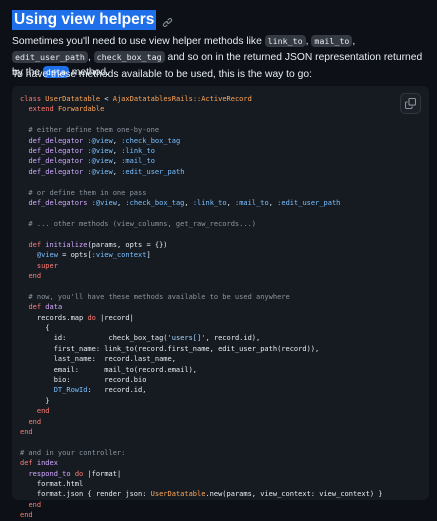  Describe the element at coordinates (201, 151) in the screenshot. I see `code-line: def_delegator :@view, :link_to` at that location.